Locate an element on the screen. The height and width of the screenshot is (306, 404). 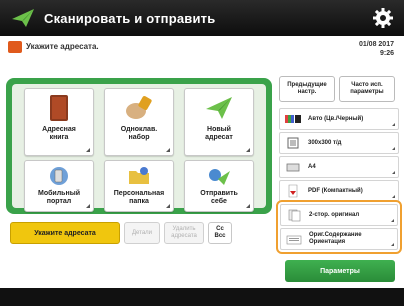
time-text: 9:26 is located at coordinates (386, 53).